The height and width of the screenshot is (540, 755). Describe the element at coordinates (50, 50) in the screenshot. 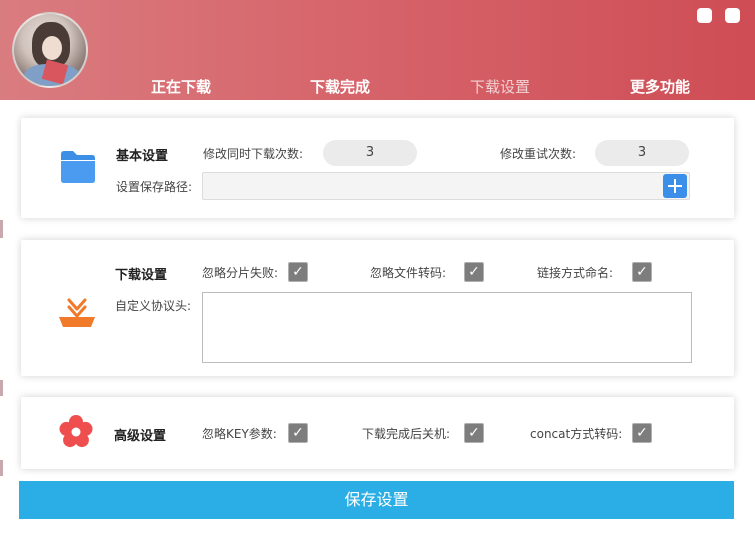

I see `avatar` at that location.